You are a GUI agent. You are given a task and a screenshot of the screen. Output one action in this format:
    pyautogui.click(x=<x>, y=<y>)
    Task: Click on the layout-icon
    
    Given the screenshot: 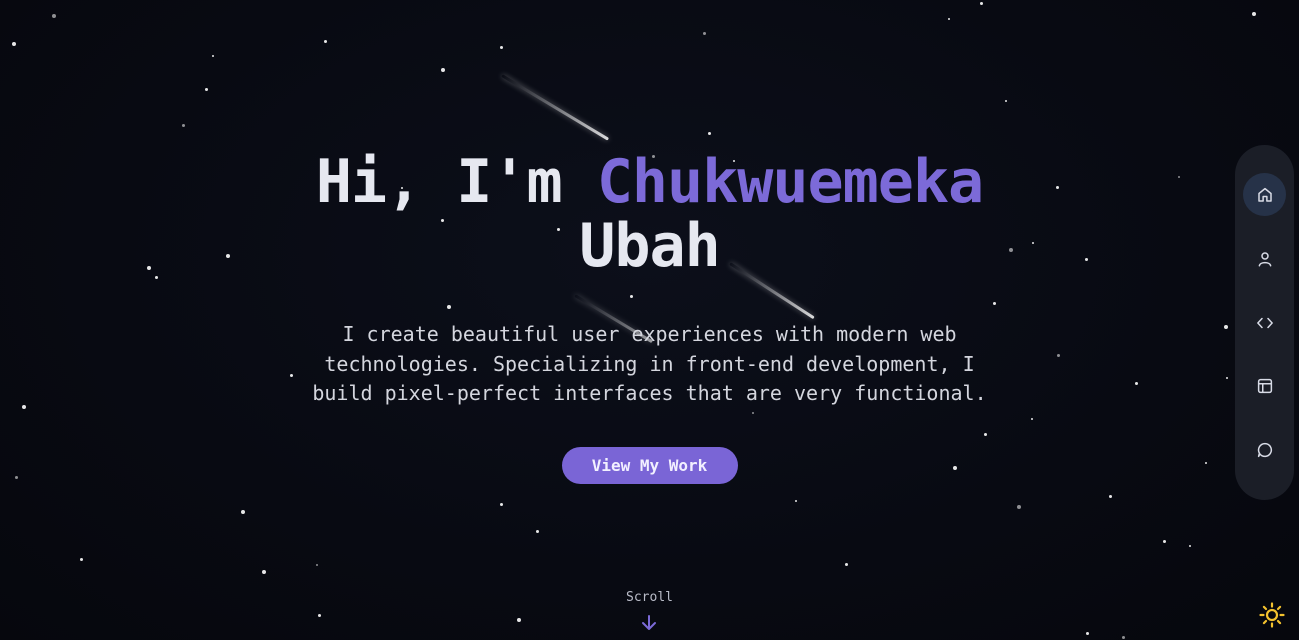 What is the action you would take?
    pyautogui.click(x=1264, y=385)
    